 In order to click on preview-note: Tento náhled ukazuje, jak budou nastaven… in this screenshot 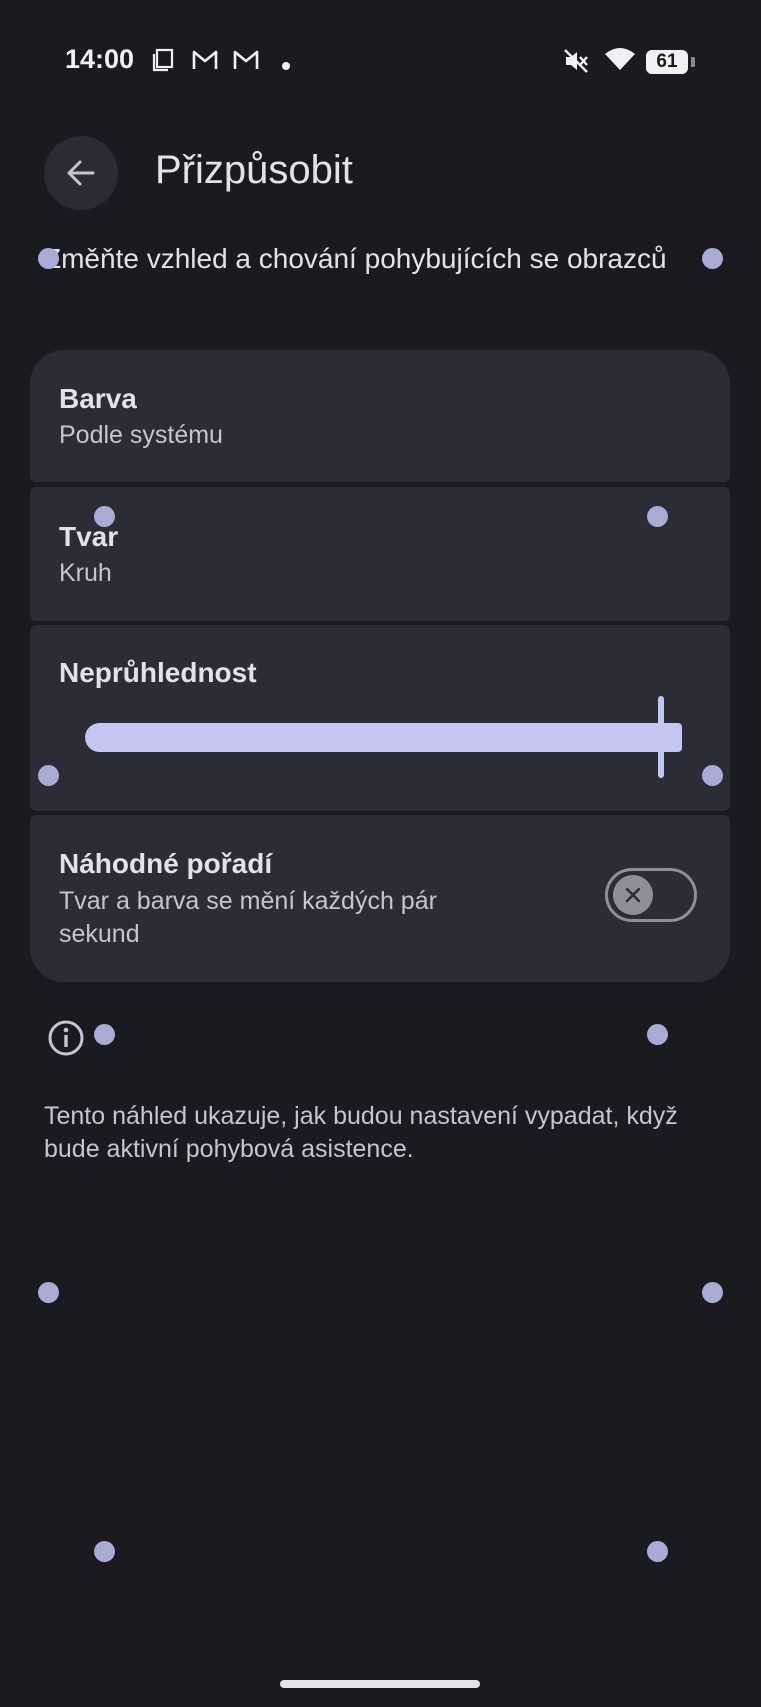, I will do `click(361, 1132)`.